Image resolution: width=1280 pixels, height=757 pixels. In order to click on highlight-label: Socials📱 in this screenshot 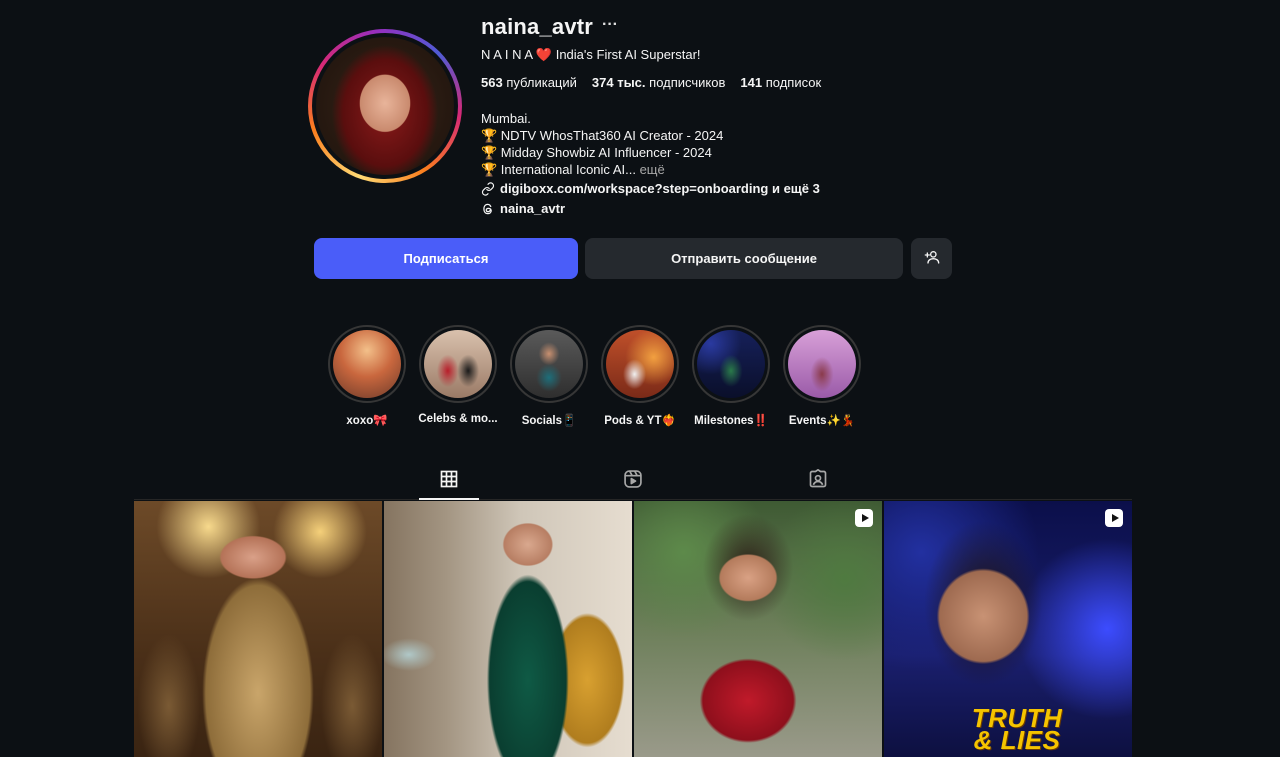, I will do `click(549, 421)`.